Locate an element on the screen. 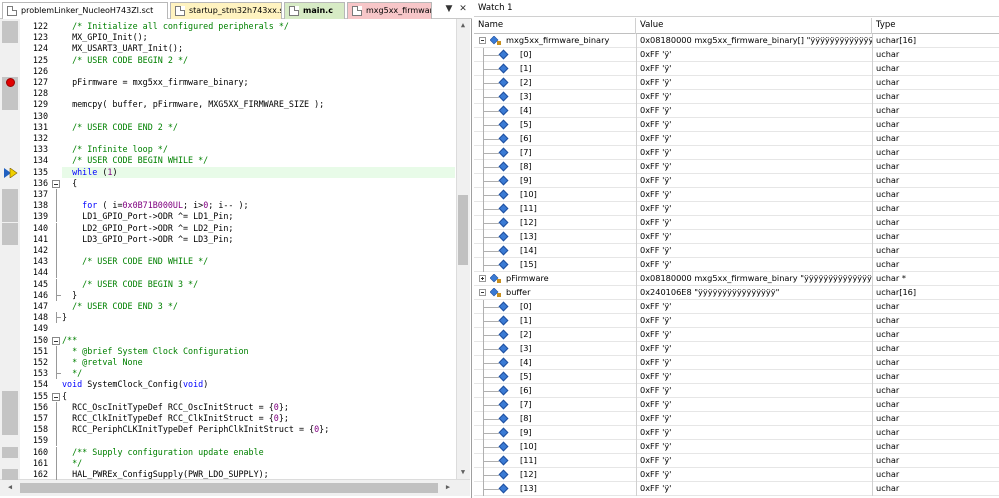 The image size is (999, 498). code-line: LD3_GPIO_Port->ODR ^= LD3_Pin; is located at coordinates (147, 239).